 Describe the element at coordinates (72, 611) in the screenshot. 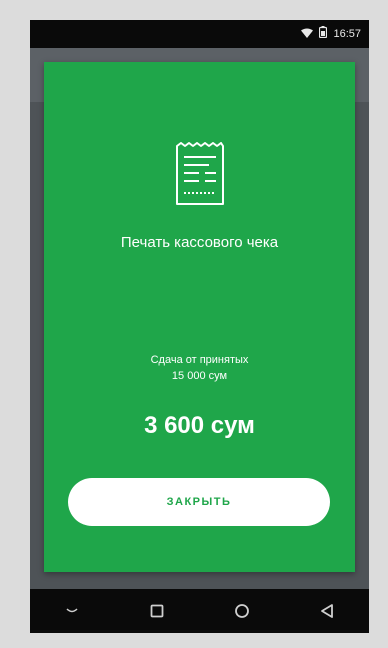

I see `hide-keyboard-icon` at that location.